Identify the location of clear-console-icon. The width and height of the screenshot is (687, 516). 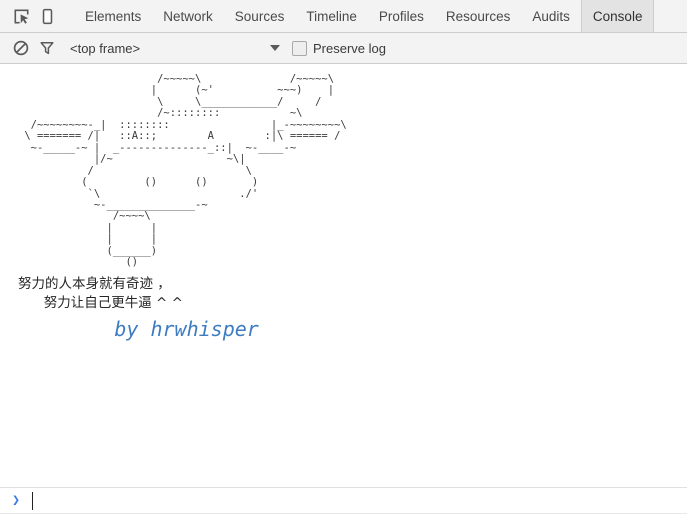
(21, 48).